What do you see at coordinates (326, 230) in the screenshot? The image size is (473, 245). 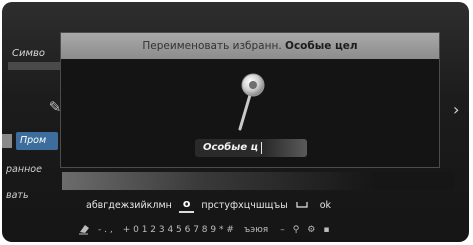 I see `settings-icon: ▪` at bounding box center [326, 230].